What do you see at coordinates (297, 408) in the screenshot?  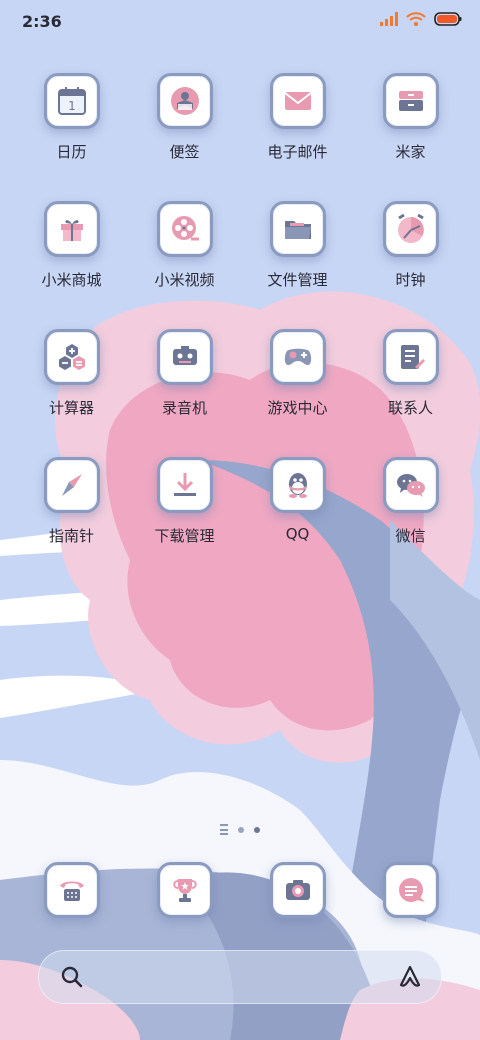 I see `app-label: 游戏中心` at bounding box center [297, 408].